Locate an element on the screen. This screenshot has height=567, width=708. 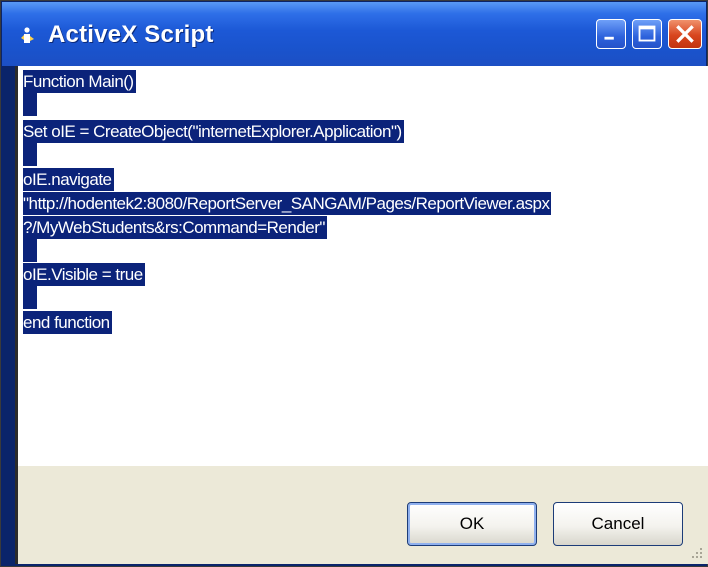
code-line: ?/MyWebStudents&rs:Command=Render" is located at coordinates (175, 227).